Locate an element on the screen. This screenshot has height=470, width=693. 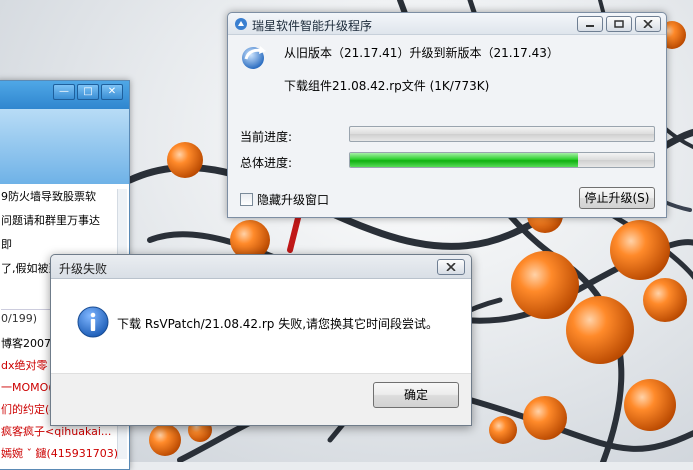
close-button is located at coordinates (648, 24).